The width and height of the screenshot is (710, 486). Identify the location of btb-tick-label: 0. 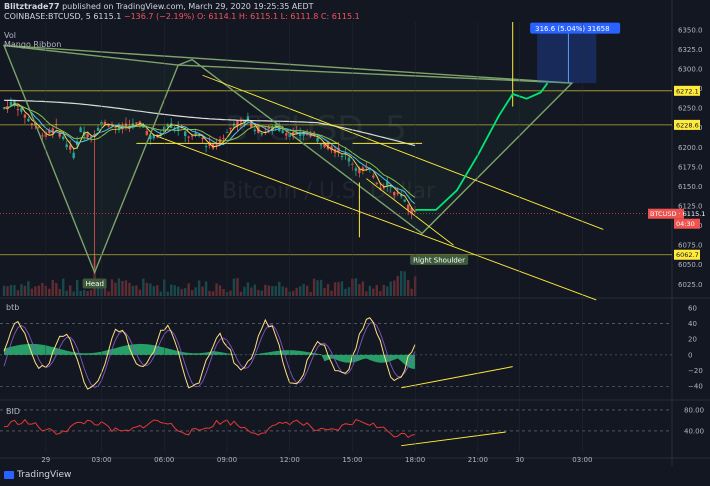
(690, 355).